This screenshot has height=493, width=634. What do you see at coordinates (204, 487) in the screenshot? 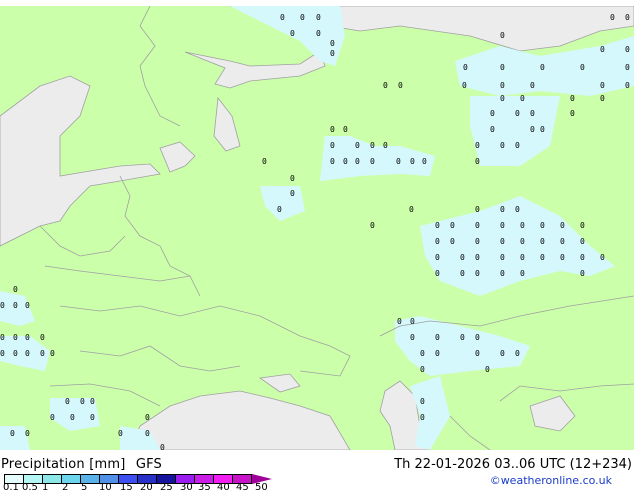
I see `scale-label: 35` at bounding box center [204, 487].